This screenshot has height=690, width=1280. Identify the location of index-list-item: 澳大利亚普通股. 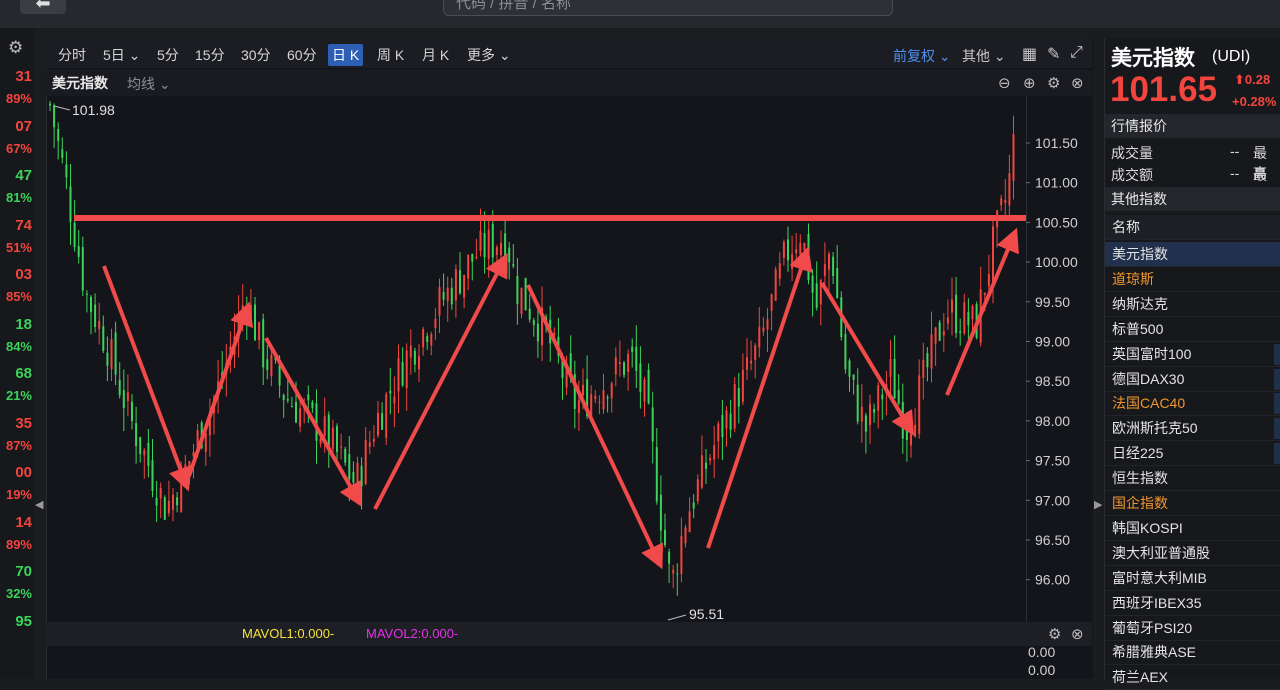
(1192, 553).